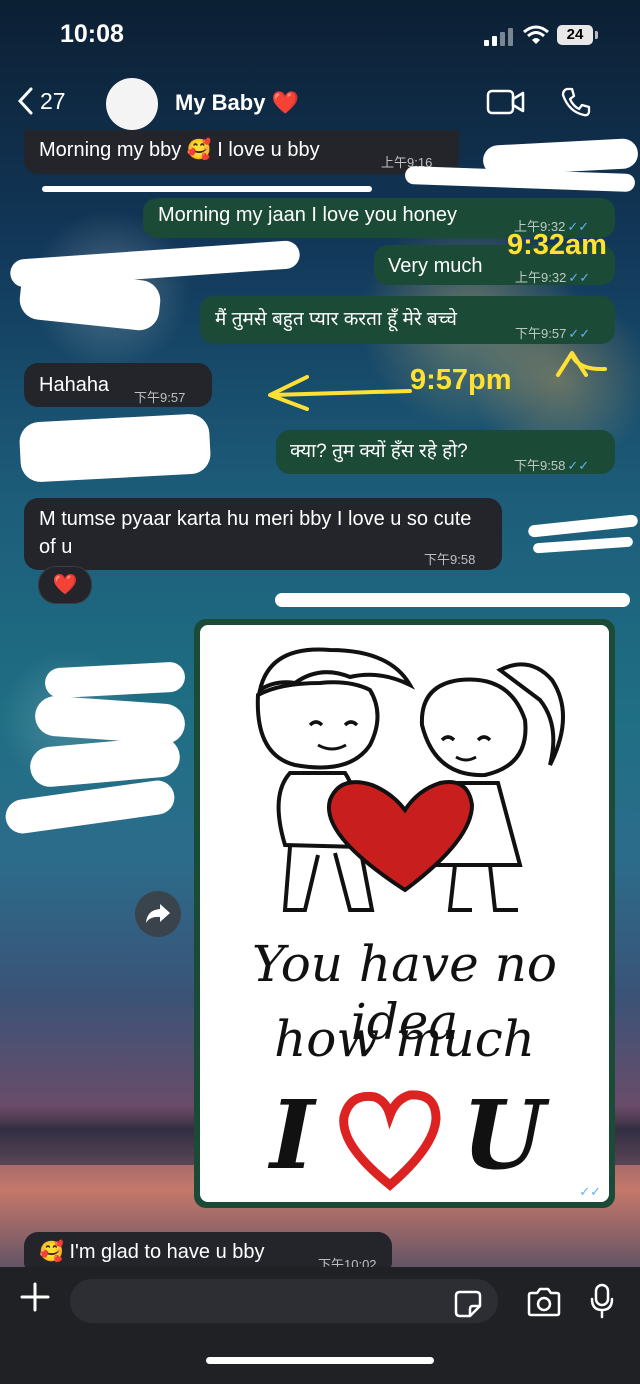 The width and height of the screenshot is (640, 1384). I want to click on back-button: 27, so click(41, 101).